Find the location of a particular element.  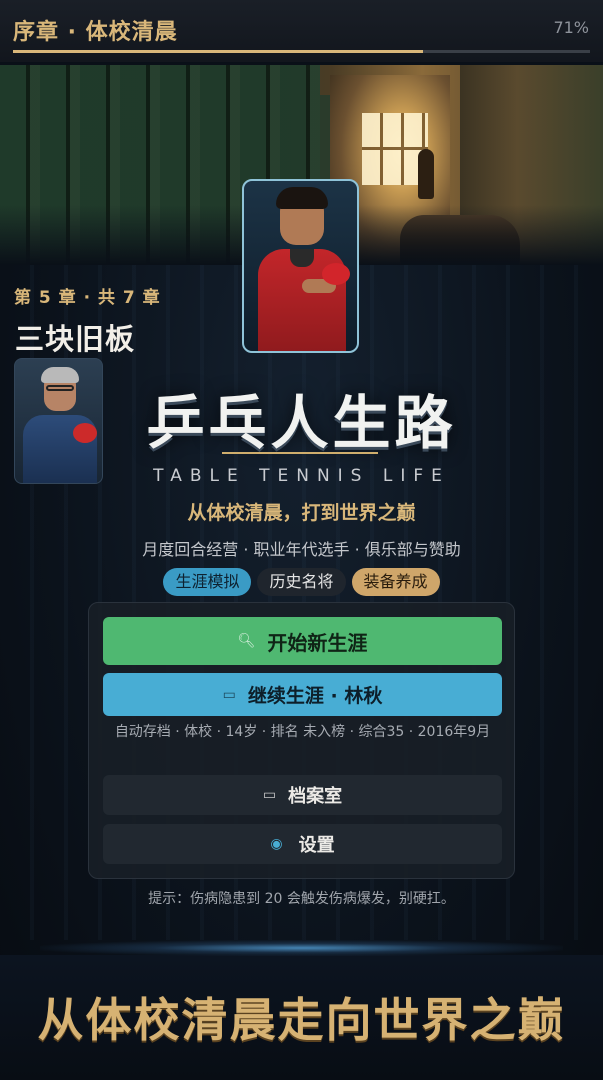

continue-career-label: 继续生涯 · 林秋 is located at coordinates (315, 696).